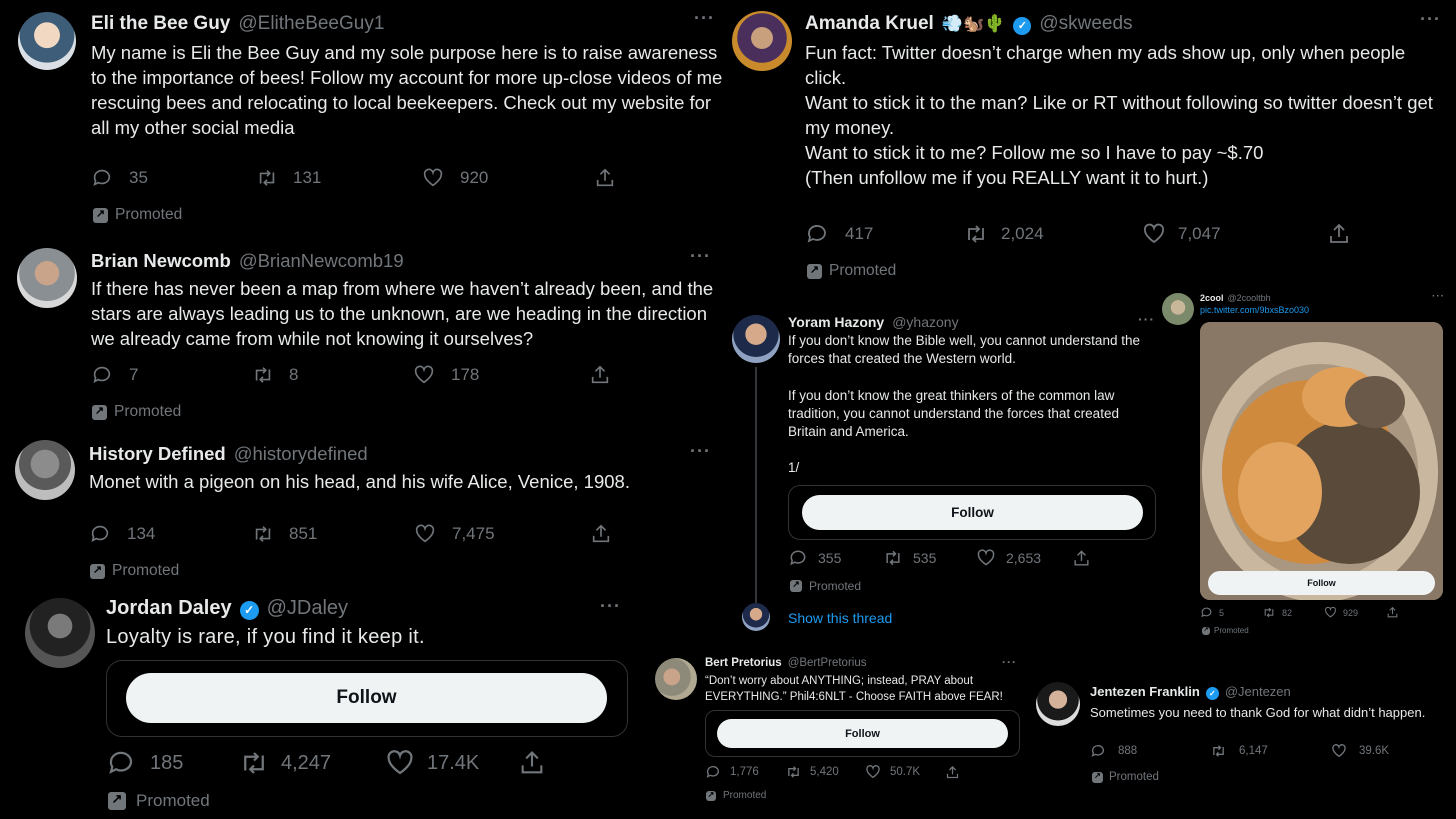  I want to click on like-button: 2,653, so click(1024, 558).